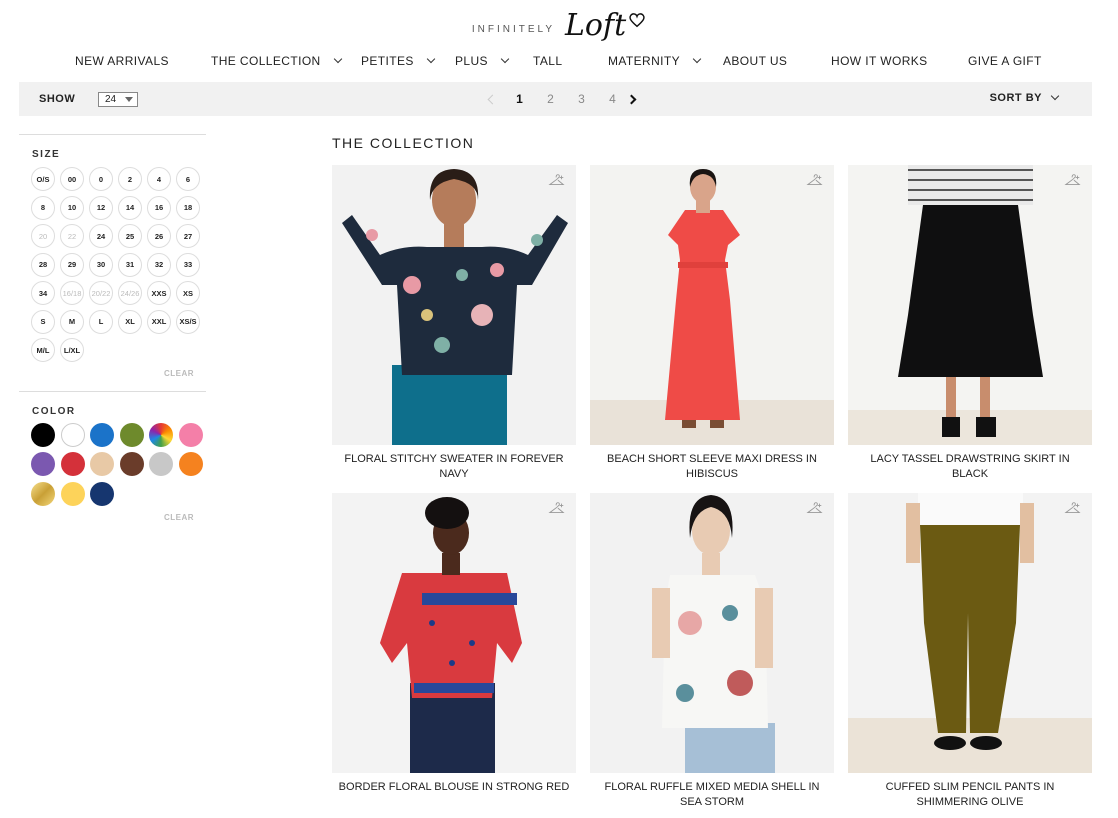 Image resolution: width=1118 pixels, height=818 pixels. What do you see at coordinates (130, 236) in the screenshot?
I see `size-option: 25` at bounding box center [130, 236].